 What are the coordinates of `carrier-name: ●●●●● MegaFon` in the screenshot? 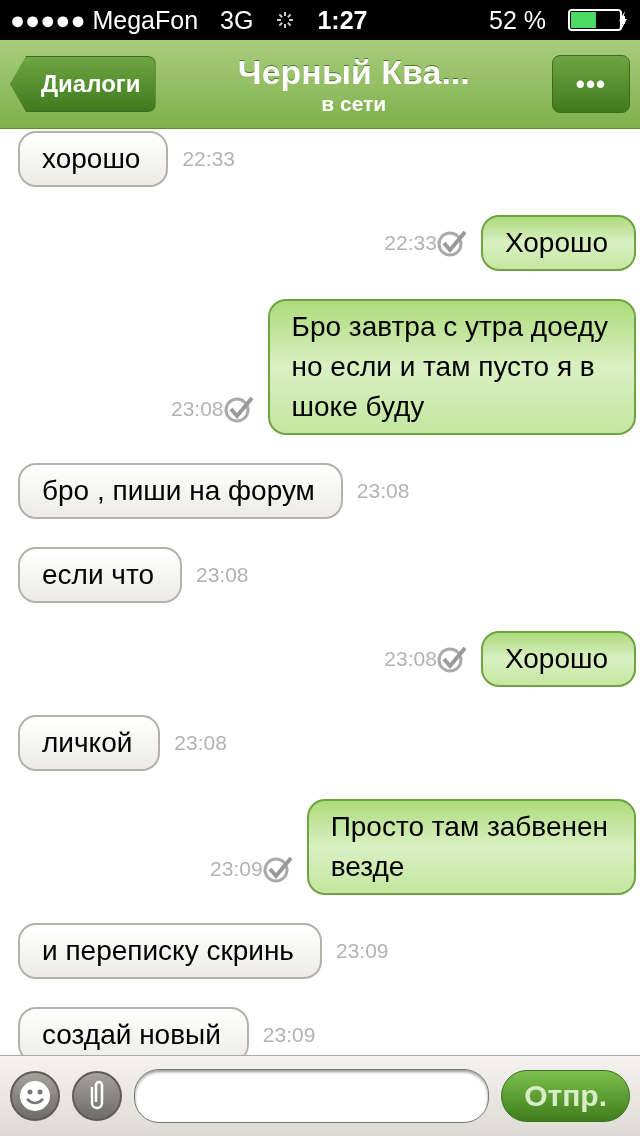 It's located at (104, 20).